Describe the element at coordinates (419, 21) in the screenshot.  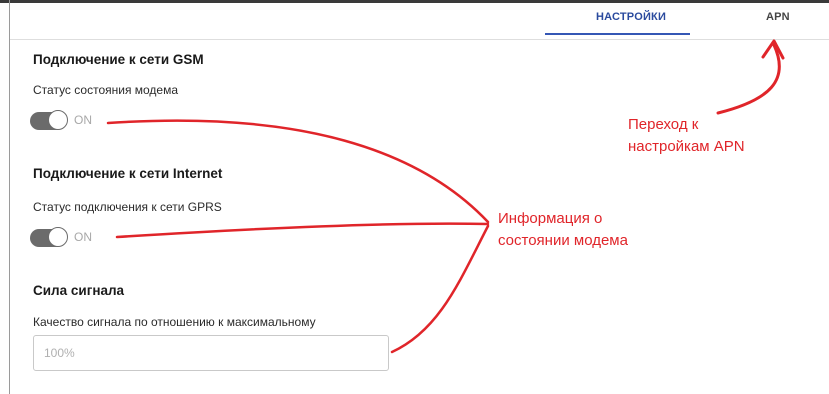
I see `tab-bar: НАСТРОЙКИ APN` at that location.